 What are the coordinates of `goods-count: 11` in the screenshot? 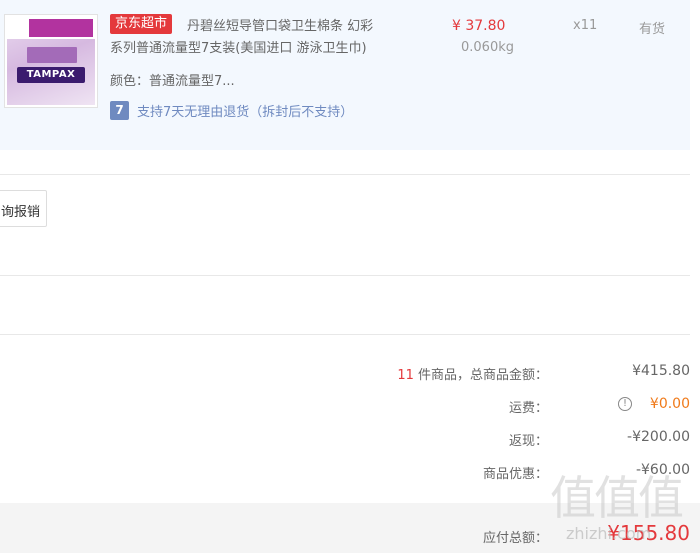 It's located at (405, 375).